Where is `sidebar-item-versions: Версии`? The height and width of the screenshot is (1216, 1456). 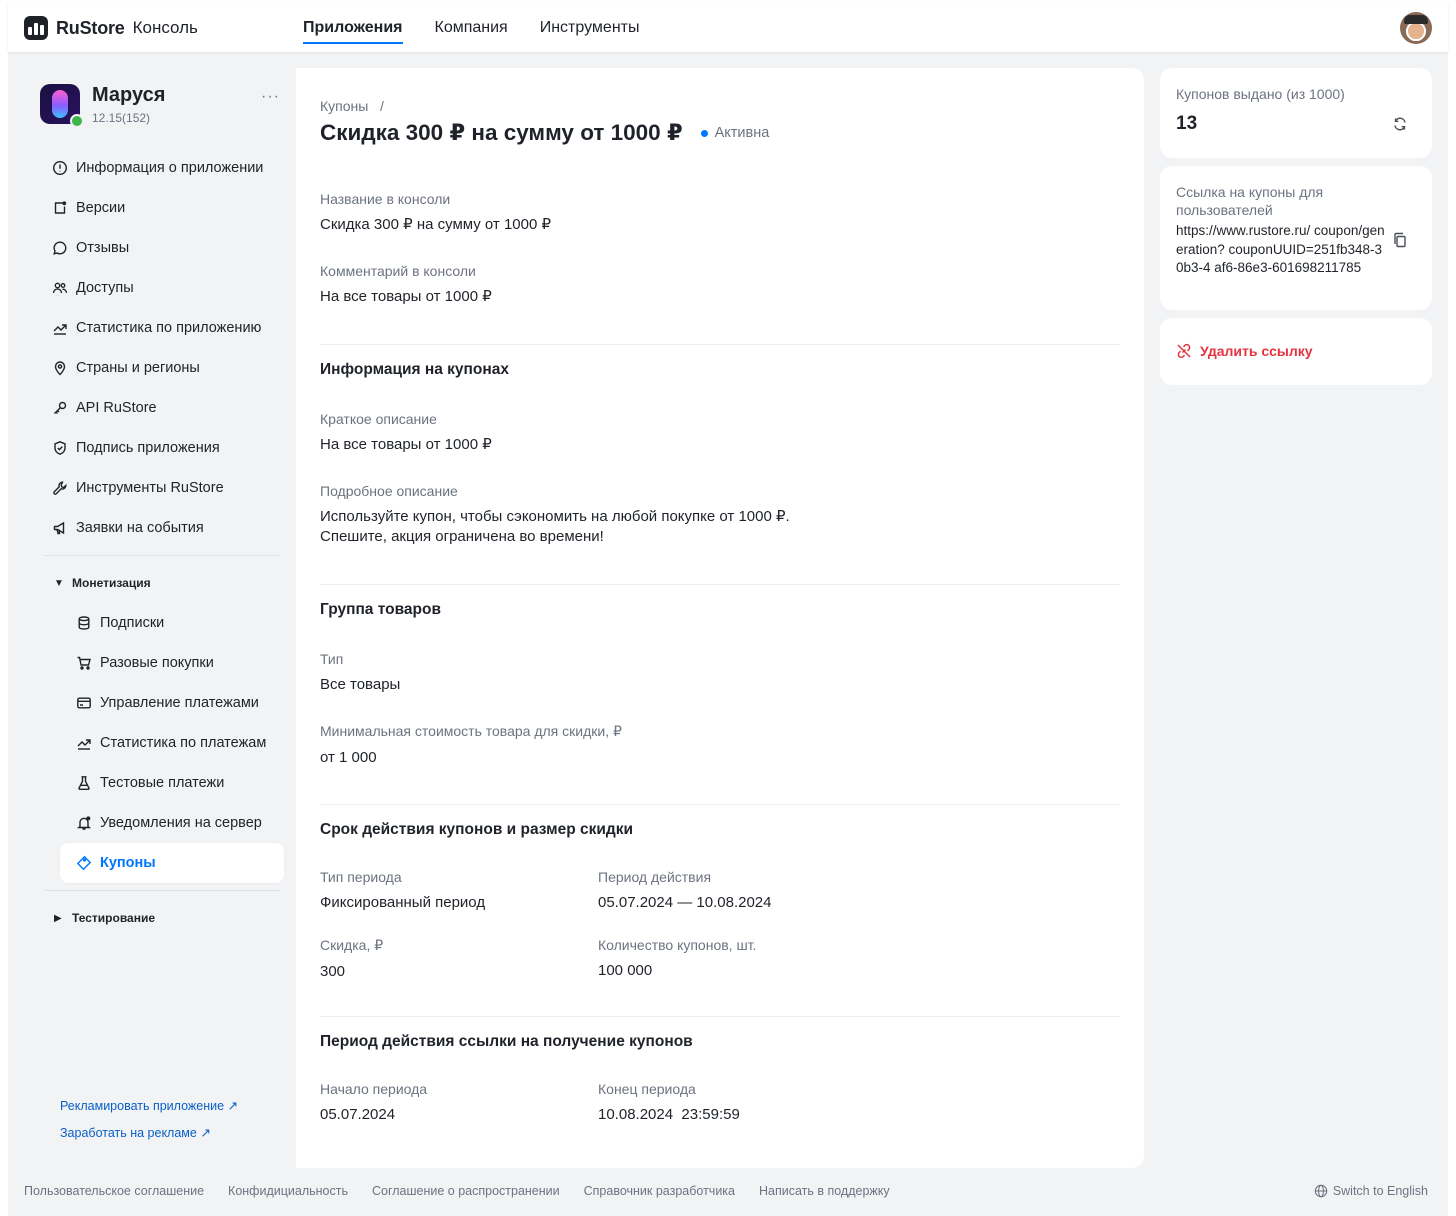
sidebar-item-versions: Версии is located at coordinates (162, 208).